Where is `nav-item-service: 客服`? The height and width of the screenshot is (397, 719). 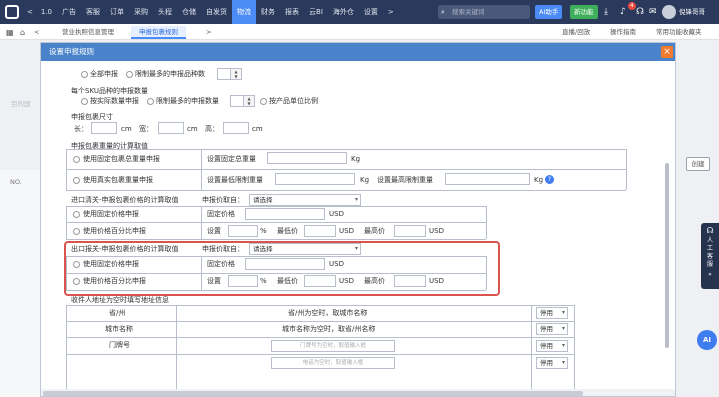 nav-item-service: 客服 is located at coordinates (93, 12).